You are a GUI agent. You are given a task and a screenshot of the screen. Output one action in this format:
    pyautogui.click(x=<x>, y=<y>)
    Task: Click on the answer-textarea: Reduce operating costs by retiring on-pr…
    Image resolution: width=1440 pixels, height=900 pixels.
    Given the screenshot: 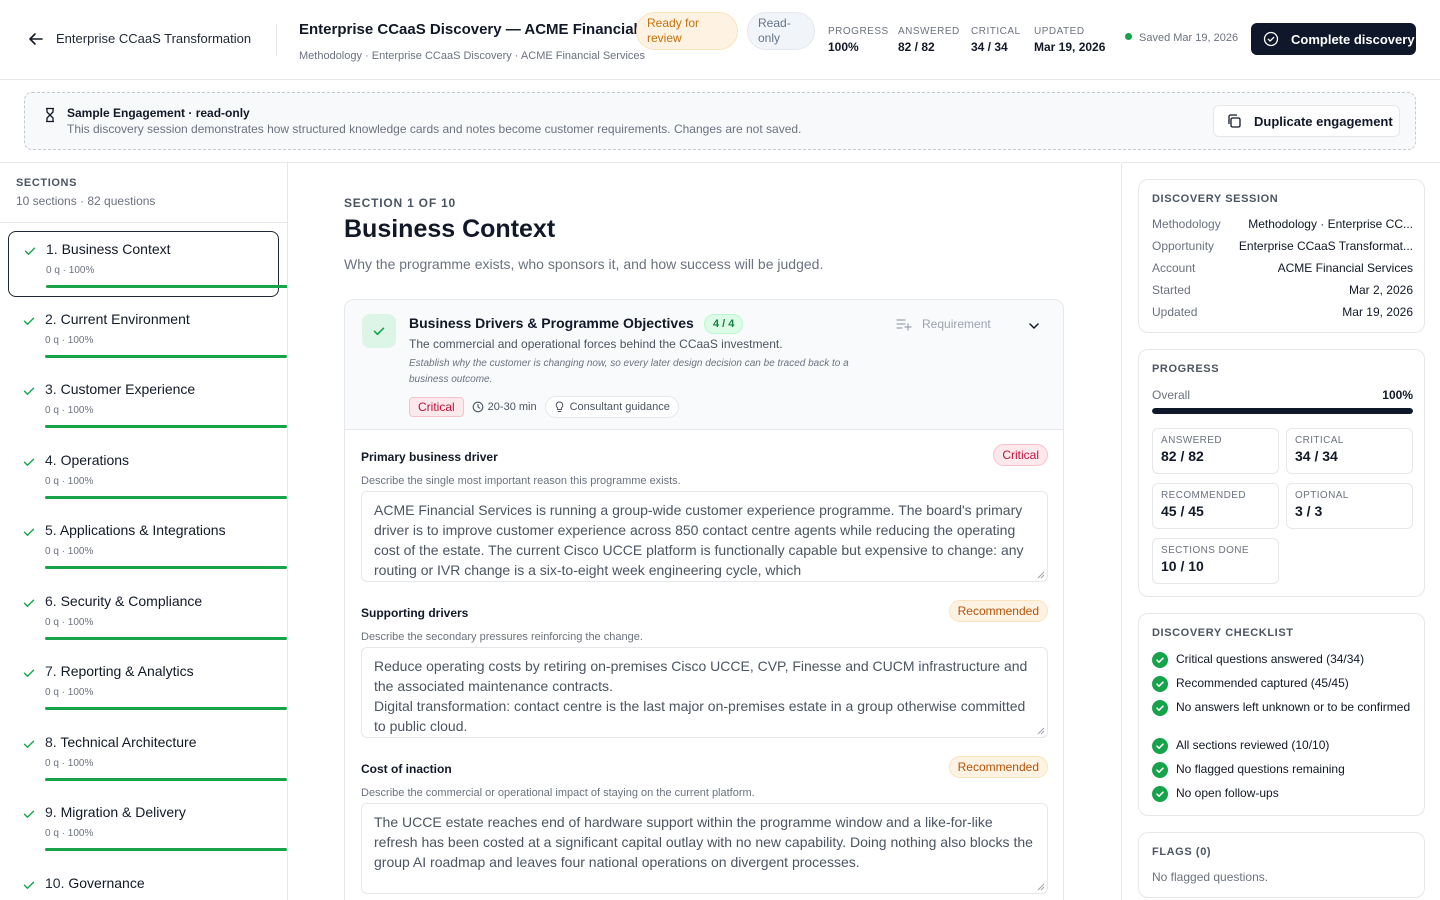 What is the action you would take?
    pyautogui.click(x=704, y=692)
    